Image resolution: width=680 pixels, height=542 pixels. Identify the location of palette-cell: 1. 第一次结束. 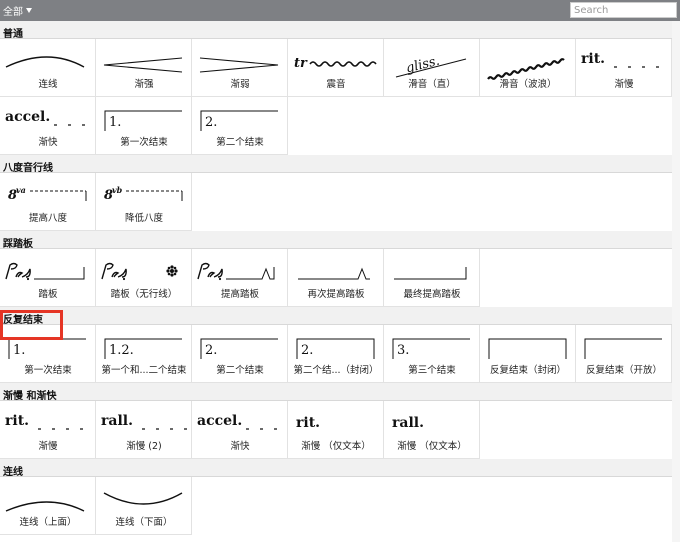
(144, 126).